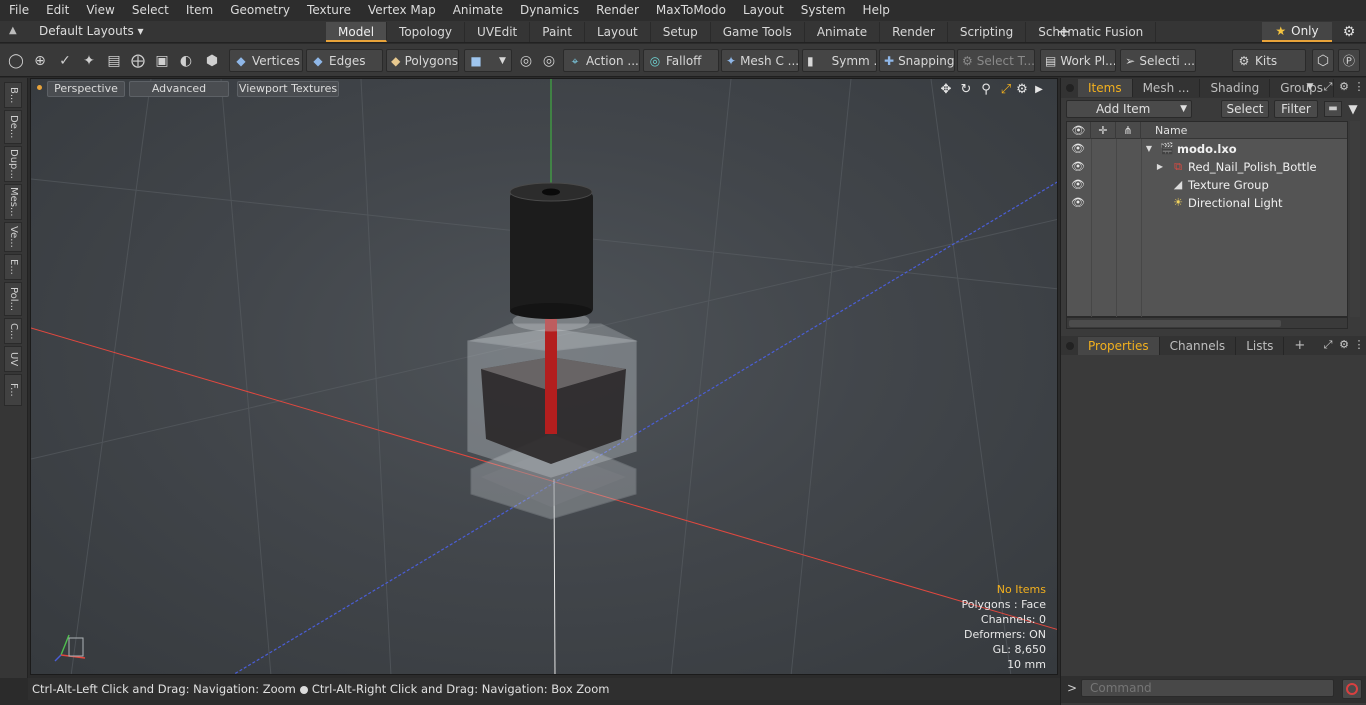  What do you see at coordinates (1355, 219) in the screenshot?
I see `item-list-scrollbar` at bounding box center [1355, 219].